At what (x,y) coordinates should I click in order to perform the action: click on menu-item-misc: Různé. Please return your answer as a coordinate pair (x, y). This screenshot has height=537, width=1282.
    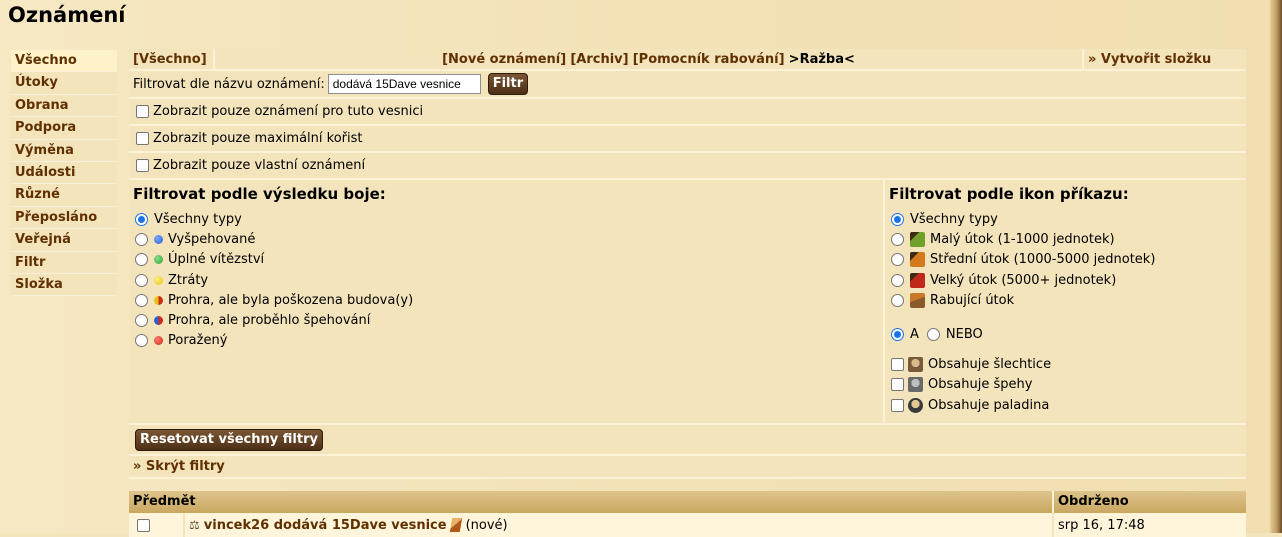
    Looking at the image, I should click on (64, 195).